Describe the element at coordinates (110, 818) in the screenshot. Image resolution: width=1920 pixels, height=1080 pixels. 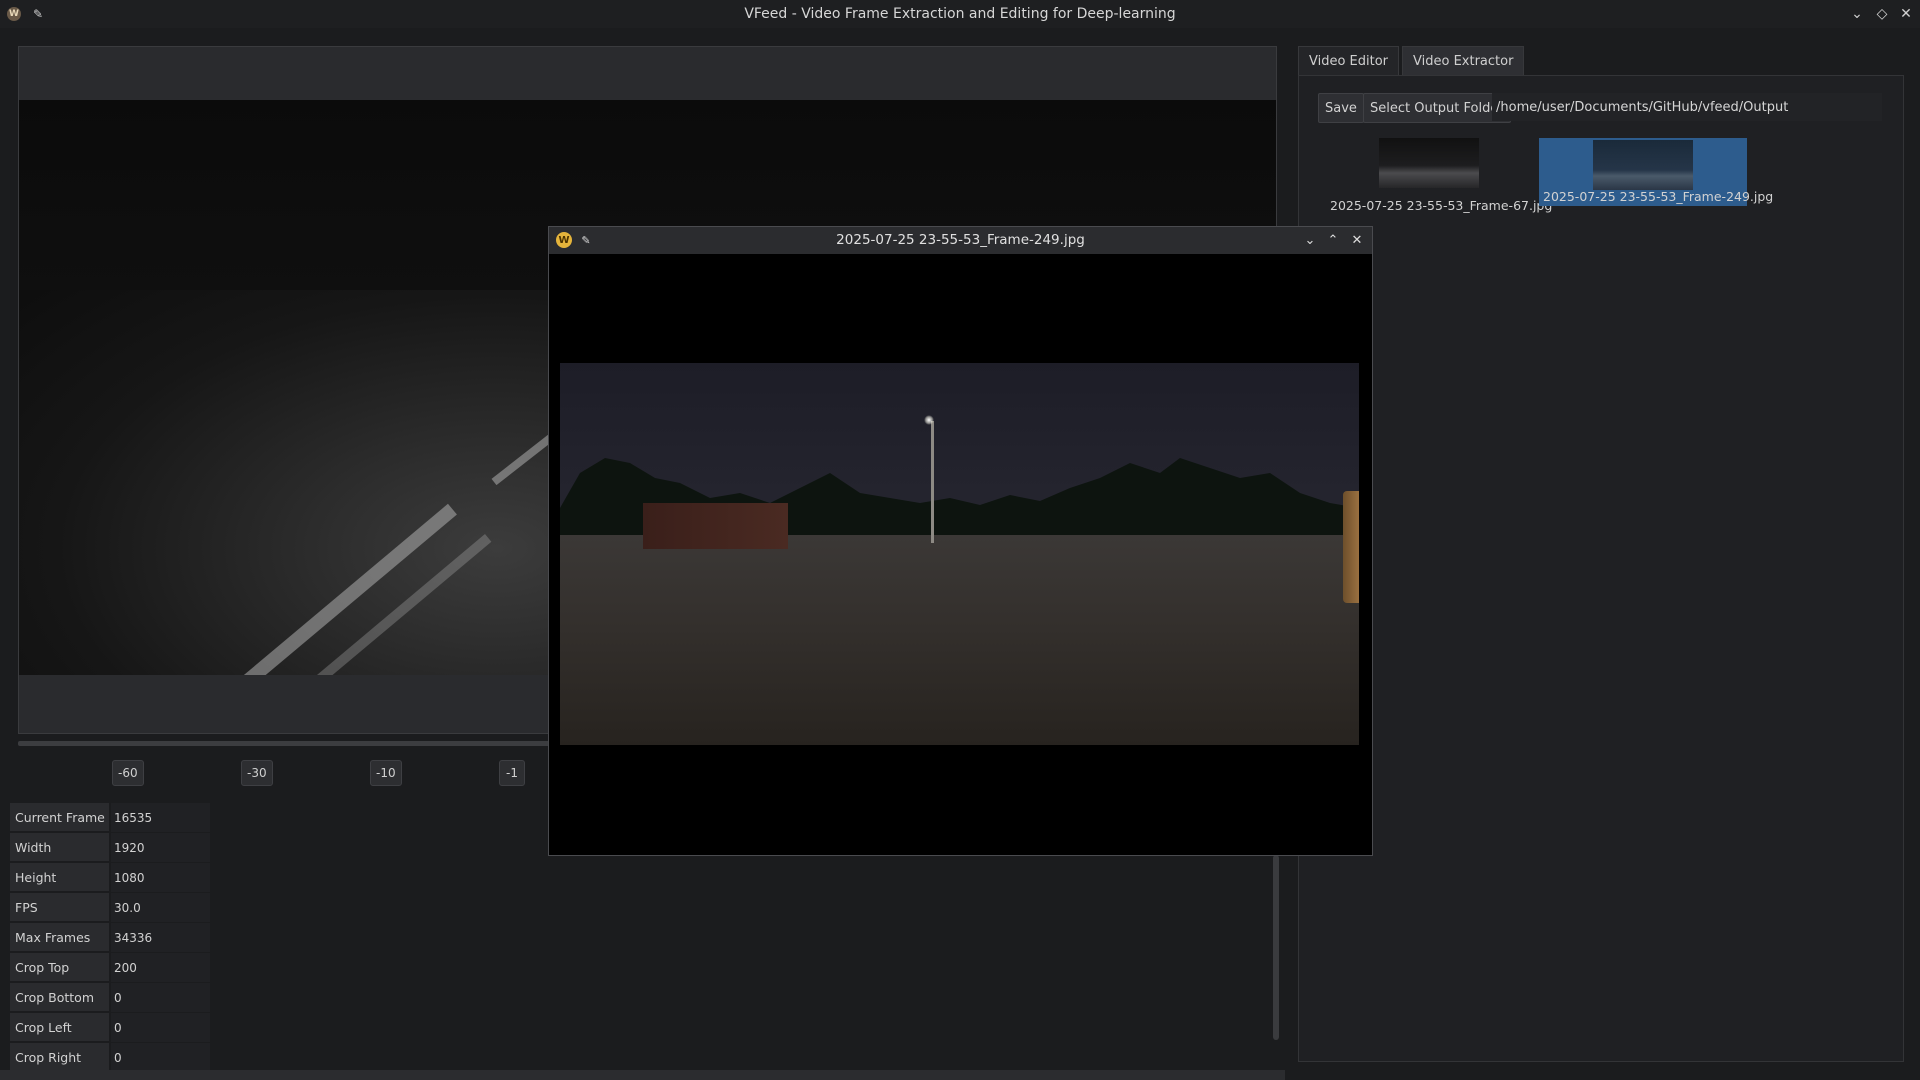
I see `property-row: Current Frame 16535` at that location.